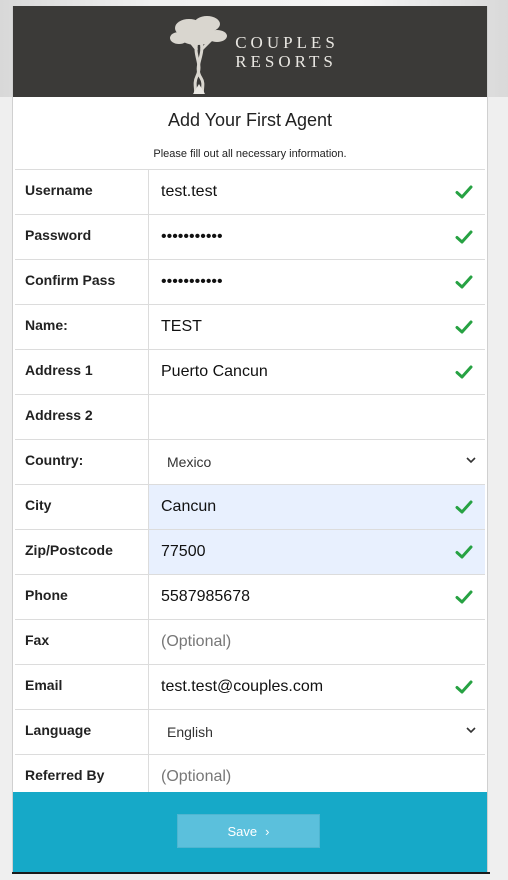 This screenshot has width=508, height=880. Describe the element at coordinates (82, 282) in the screenshot. I see `field-label: Confirm Pass` at that location.